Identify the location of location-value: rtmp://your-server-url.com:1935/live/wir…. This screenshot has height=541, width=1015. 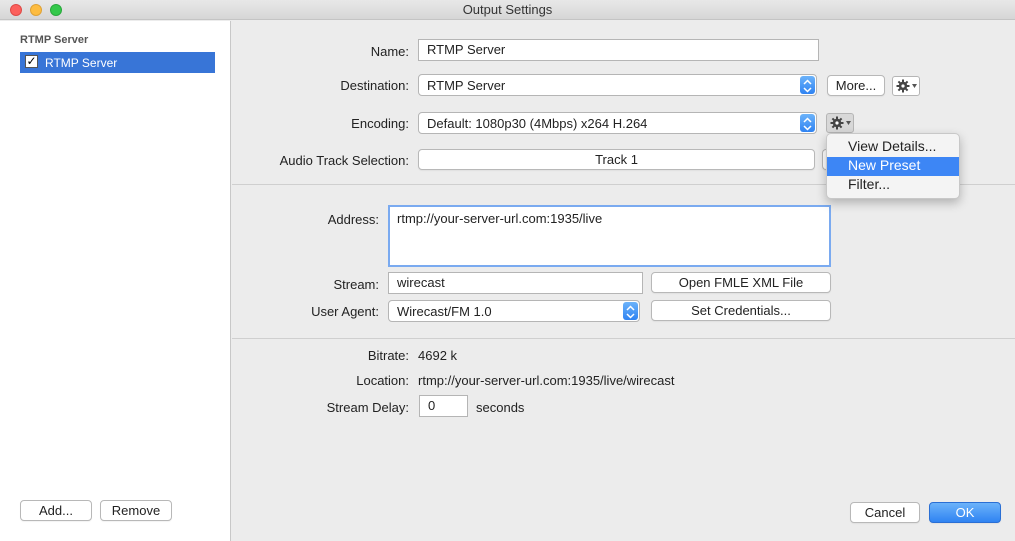
(546, 380).